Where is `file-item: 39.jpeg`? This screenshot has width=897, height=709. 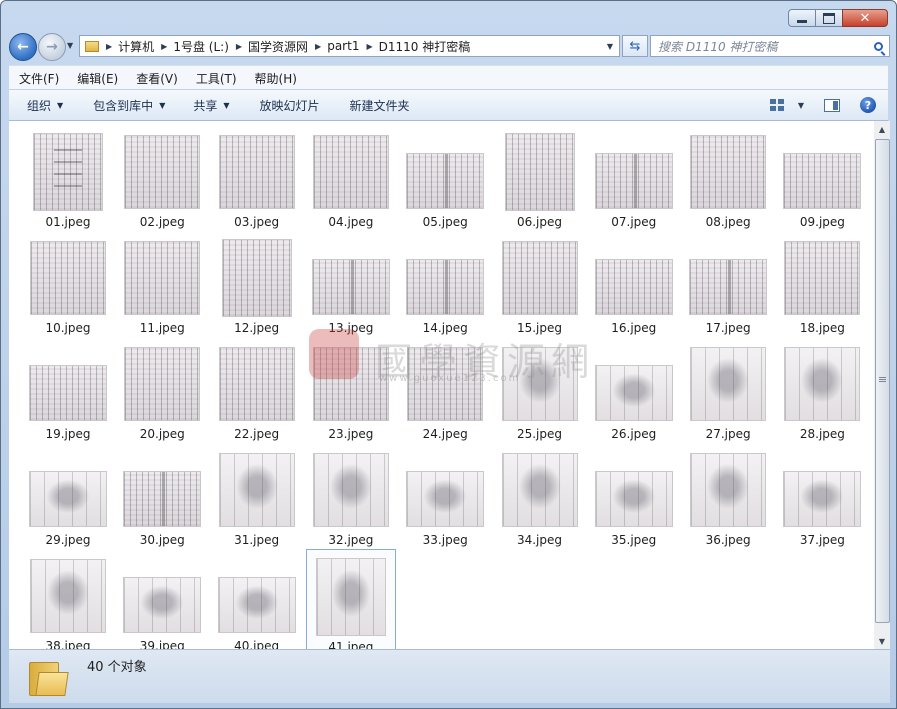
file-item: 39.jpeg is located at coordinates (162, 599).